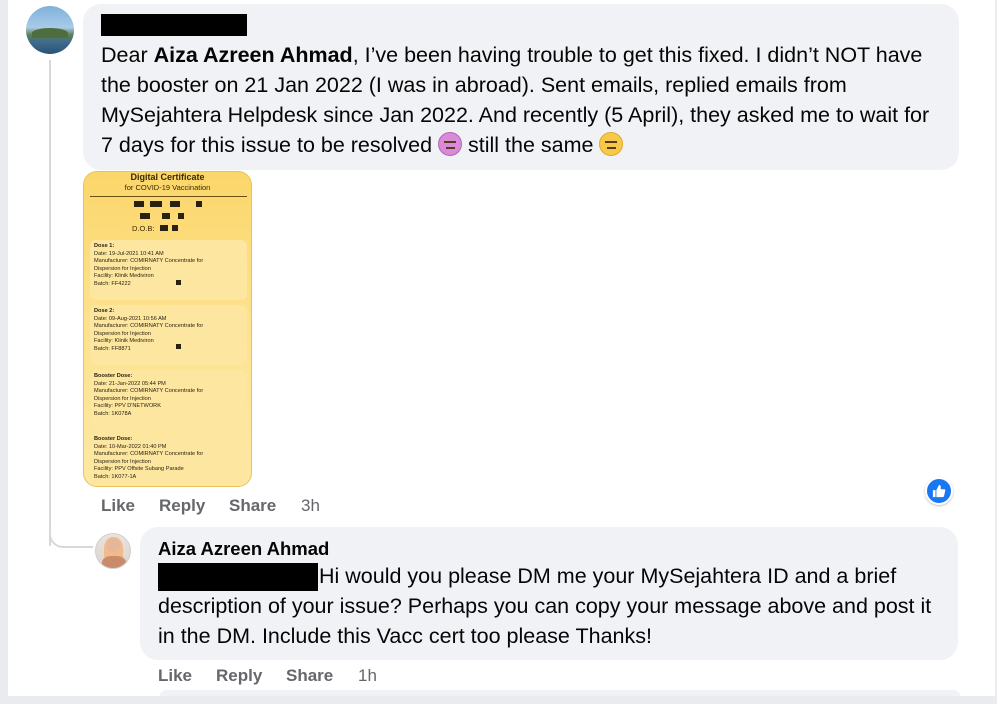  Describe the element at coordinates (174, 25) in the screenshot. I see `redacted-author-name` at that location.